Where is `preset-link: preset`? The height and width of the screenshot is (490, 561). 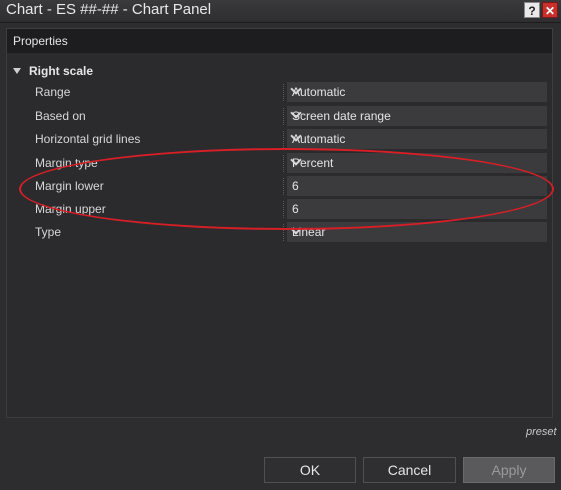
preset-link: preset is located at coordinates (541, 432).